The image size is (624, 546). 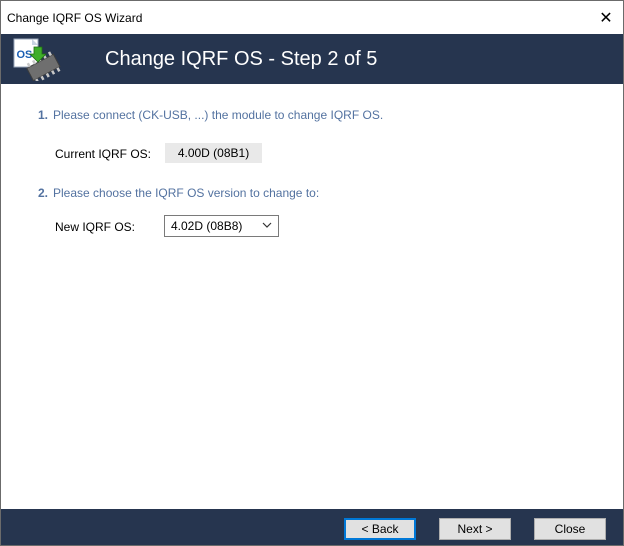 What do you see at coordinates (312, 527) in the screenshot?
I see `wizard-footer: < Back Next > Close` at bounding box center [312, 527].